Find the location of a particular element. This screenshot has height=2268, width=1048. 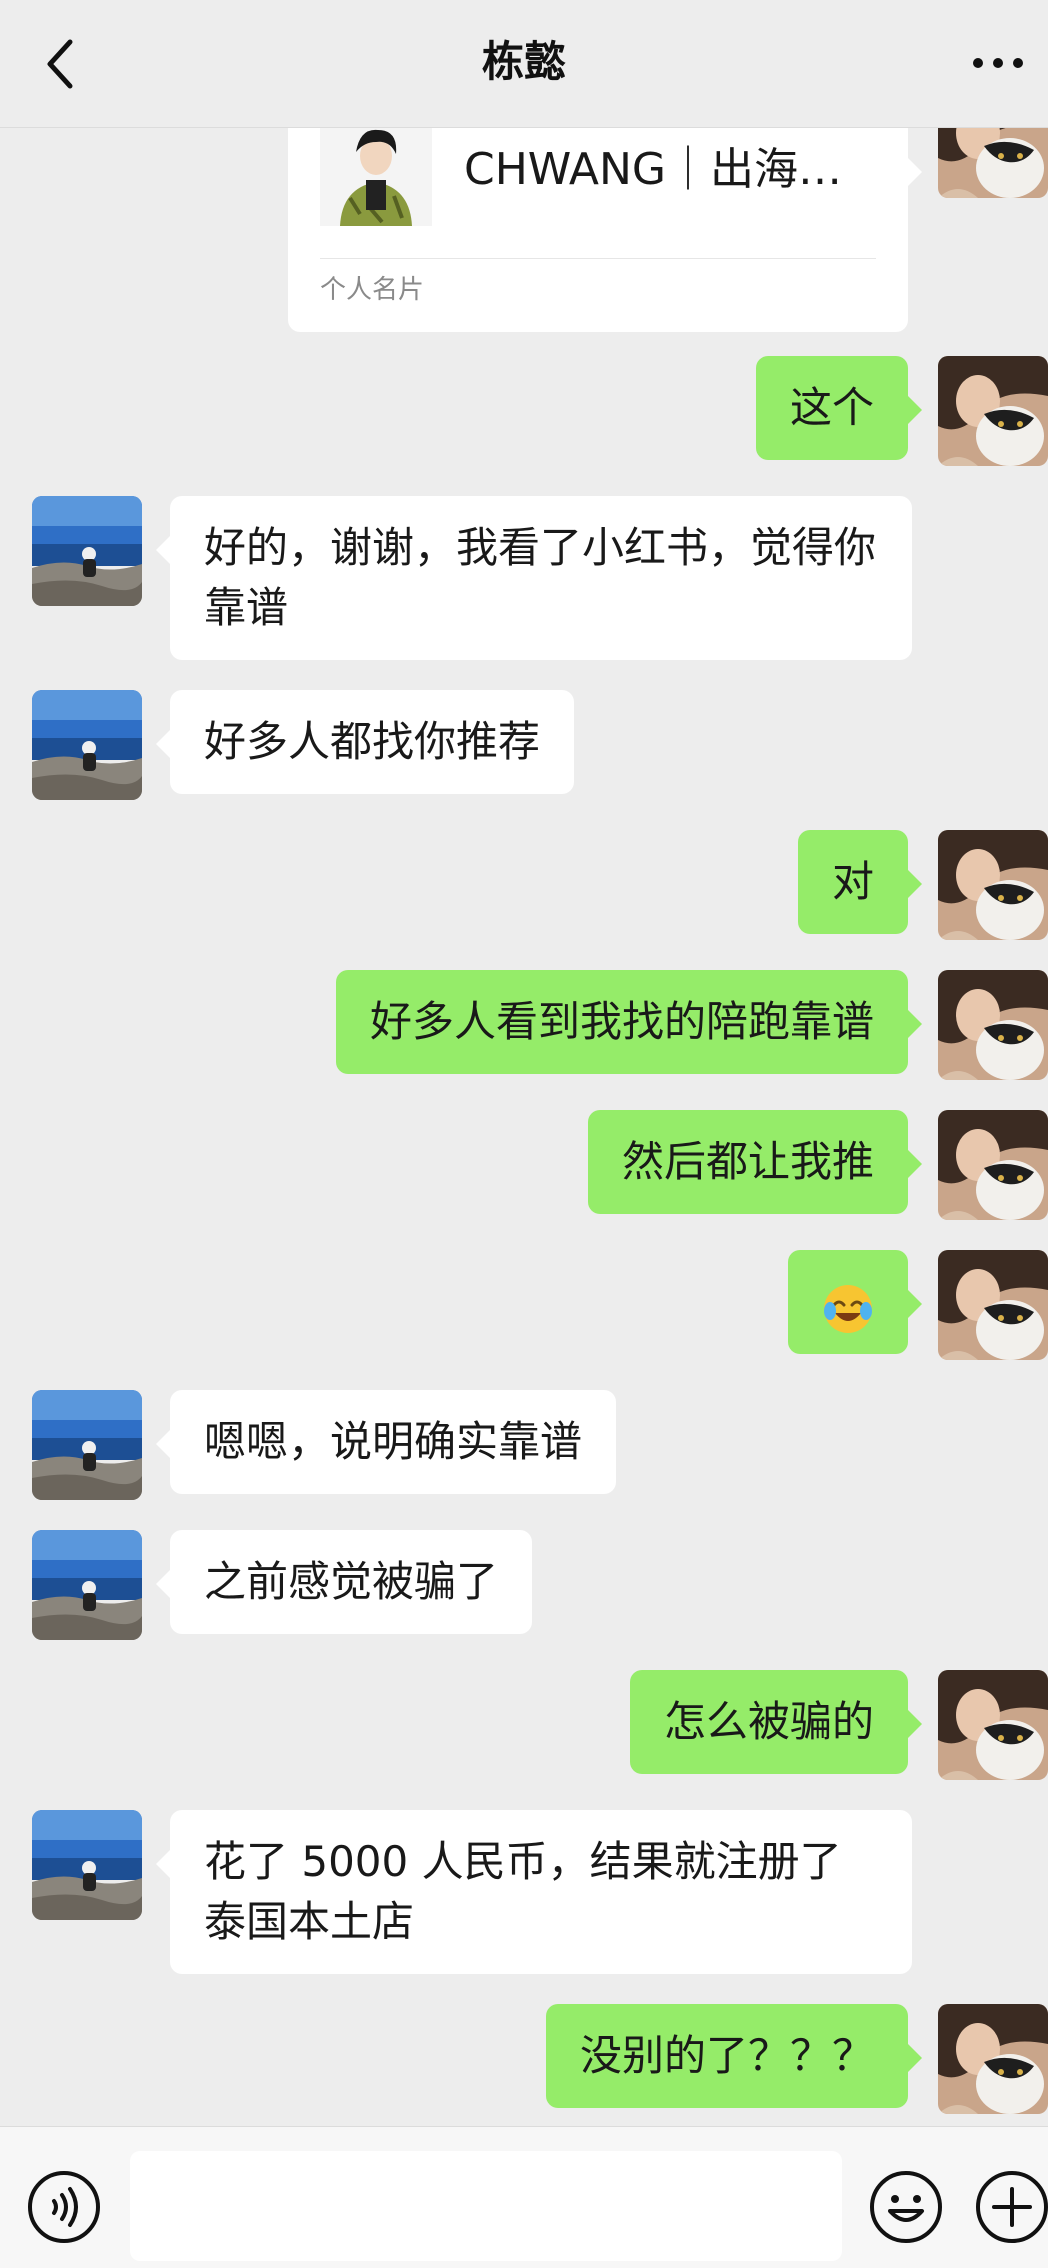

outgoing-message: 对 is located at coordinates (860, 882).